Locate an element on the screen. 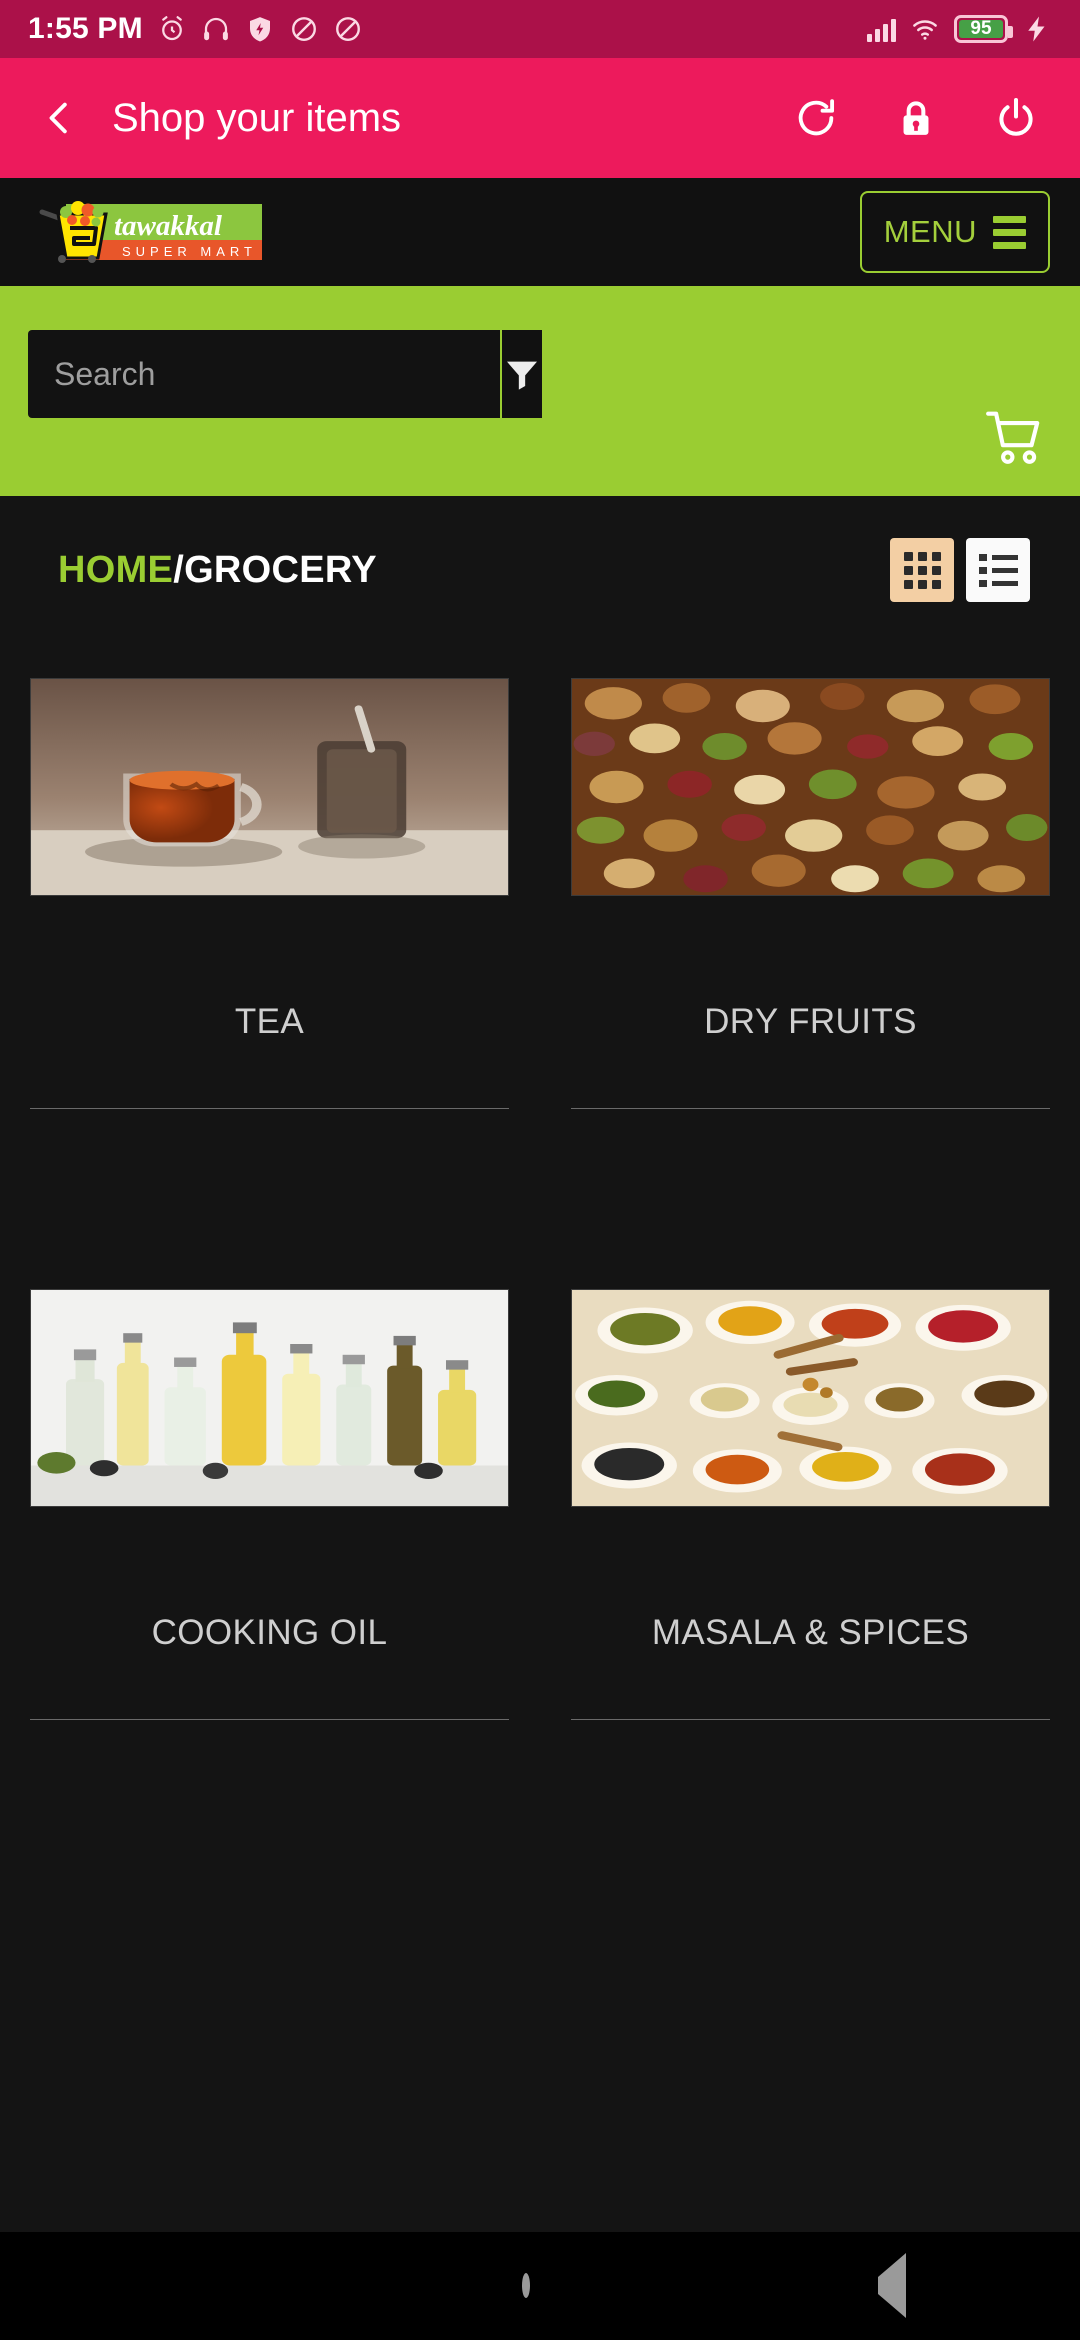 Image resolution: width=1080 pixels, height=2340 pixels. category-label: DRY FRUITS is located at coordinates (810, 1021).